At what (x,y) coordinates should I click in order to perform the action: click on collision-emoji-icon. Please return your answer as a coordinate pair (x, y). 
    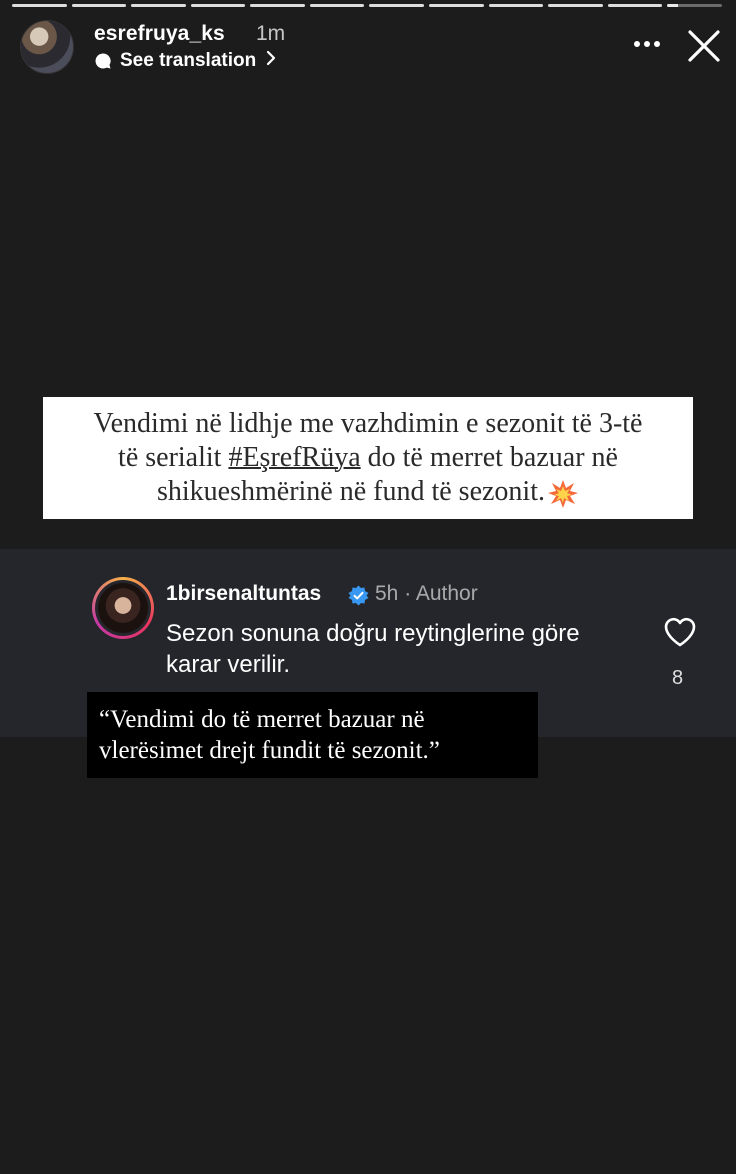
    Looking at the image, I should click on (563, 494).